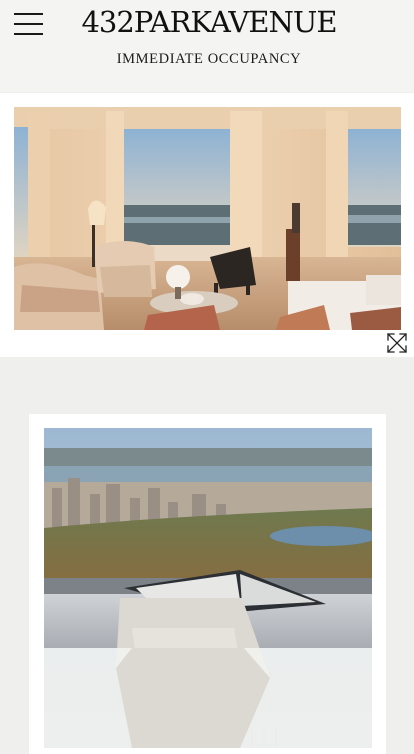  What do you see at coordinates (209, 22) in the screenshot?
I see `brand-logo: 432PARKAVENUE` at bounding box center [209, 22].